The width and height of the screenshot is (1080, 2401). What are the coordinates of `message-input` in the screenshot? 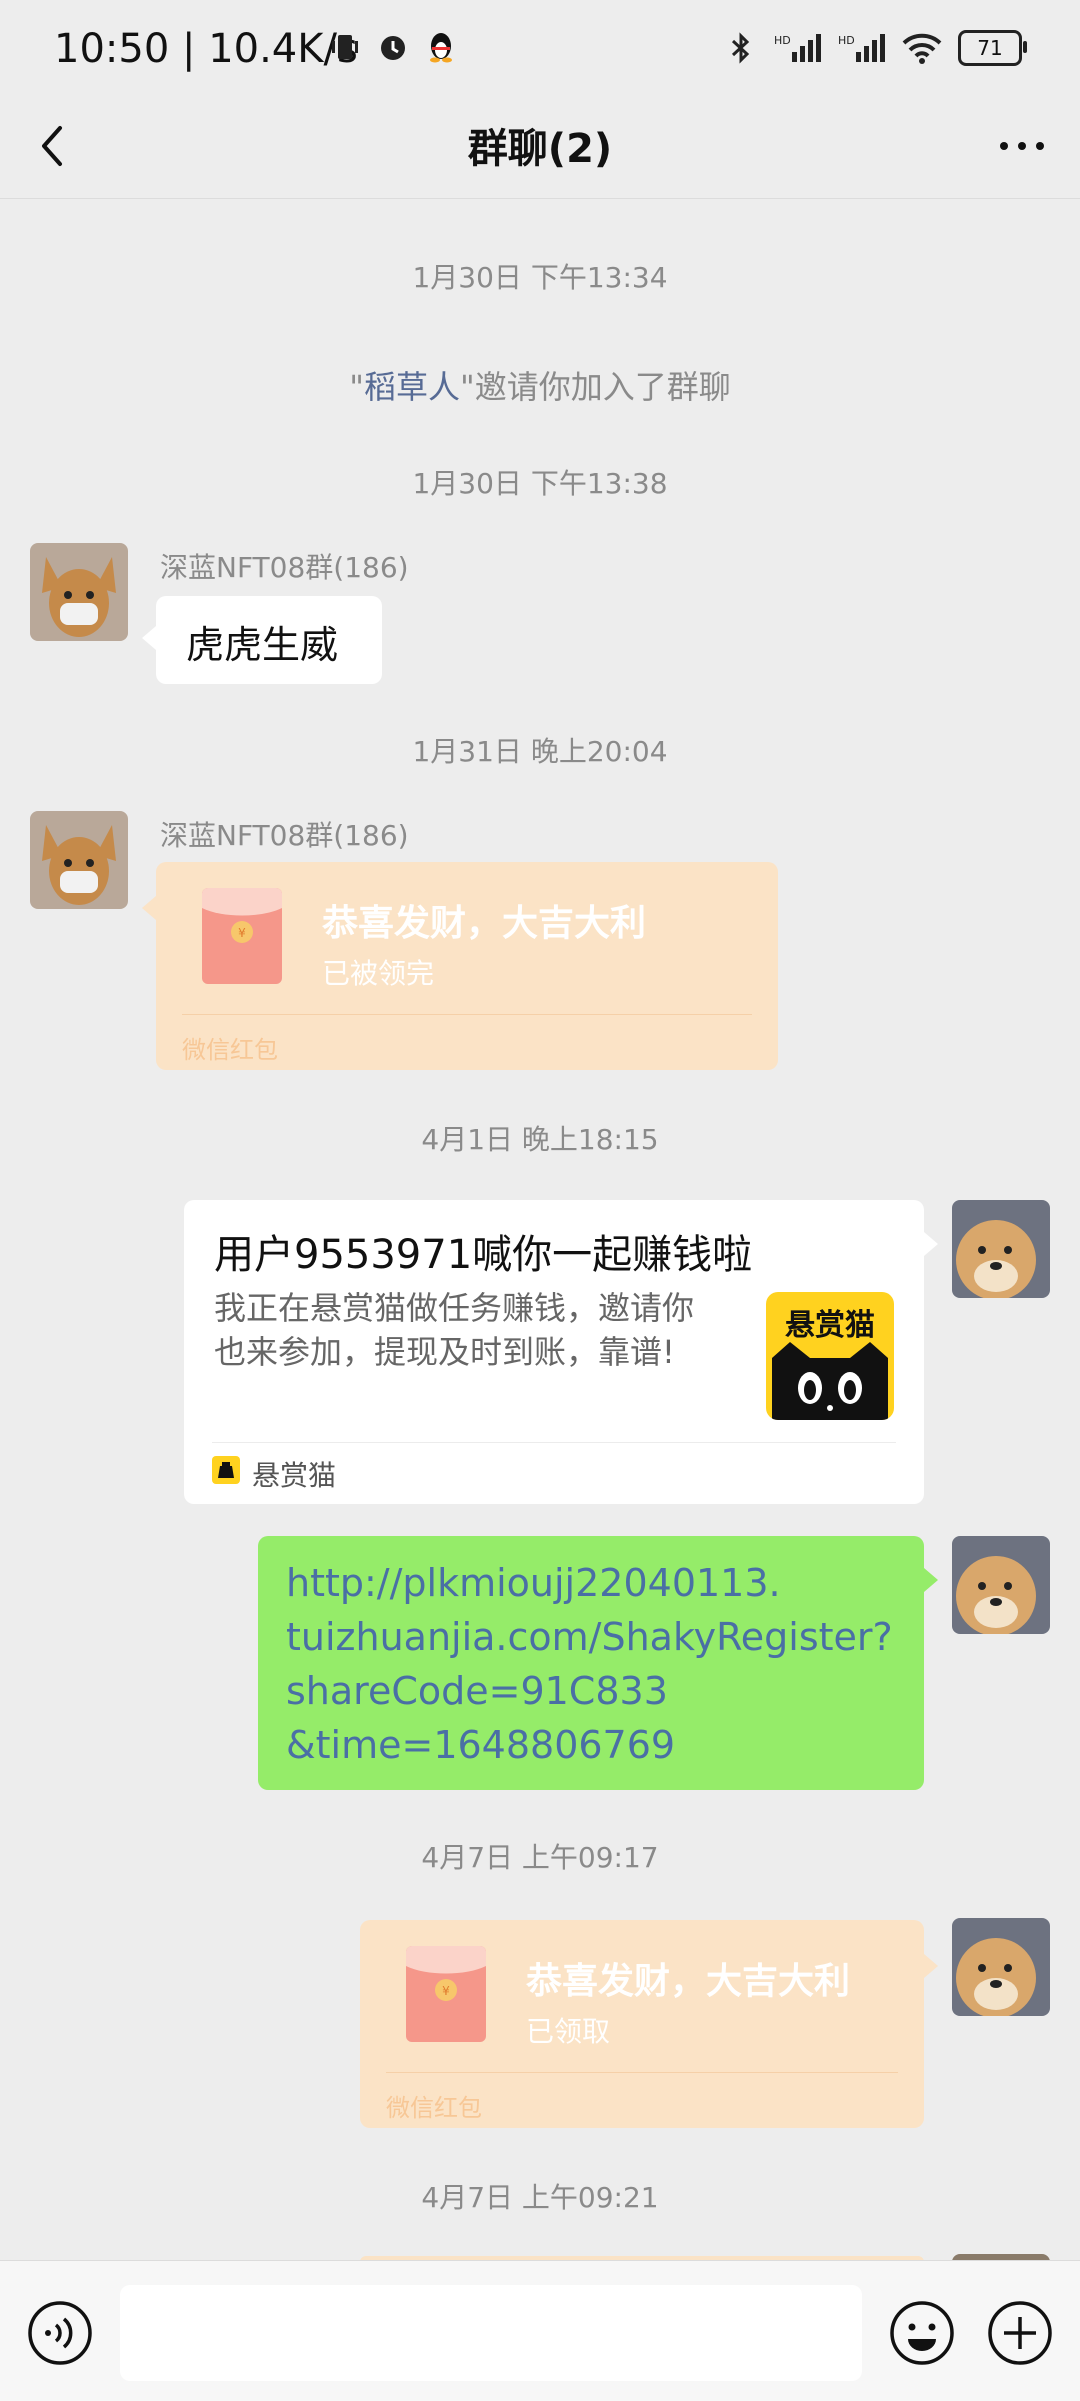 It's located at (491, 2333).